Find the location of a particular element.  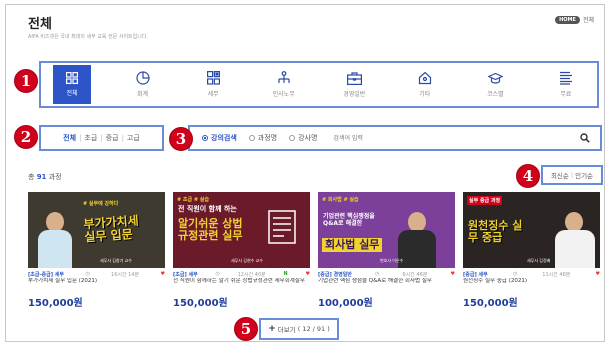

category-course: 코스별 is located at coordinates (495, 84).